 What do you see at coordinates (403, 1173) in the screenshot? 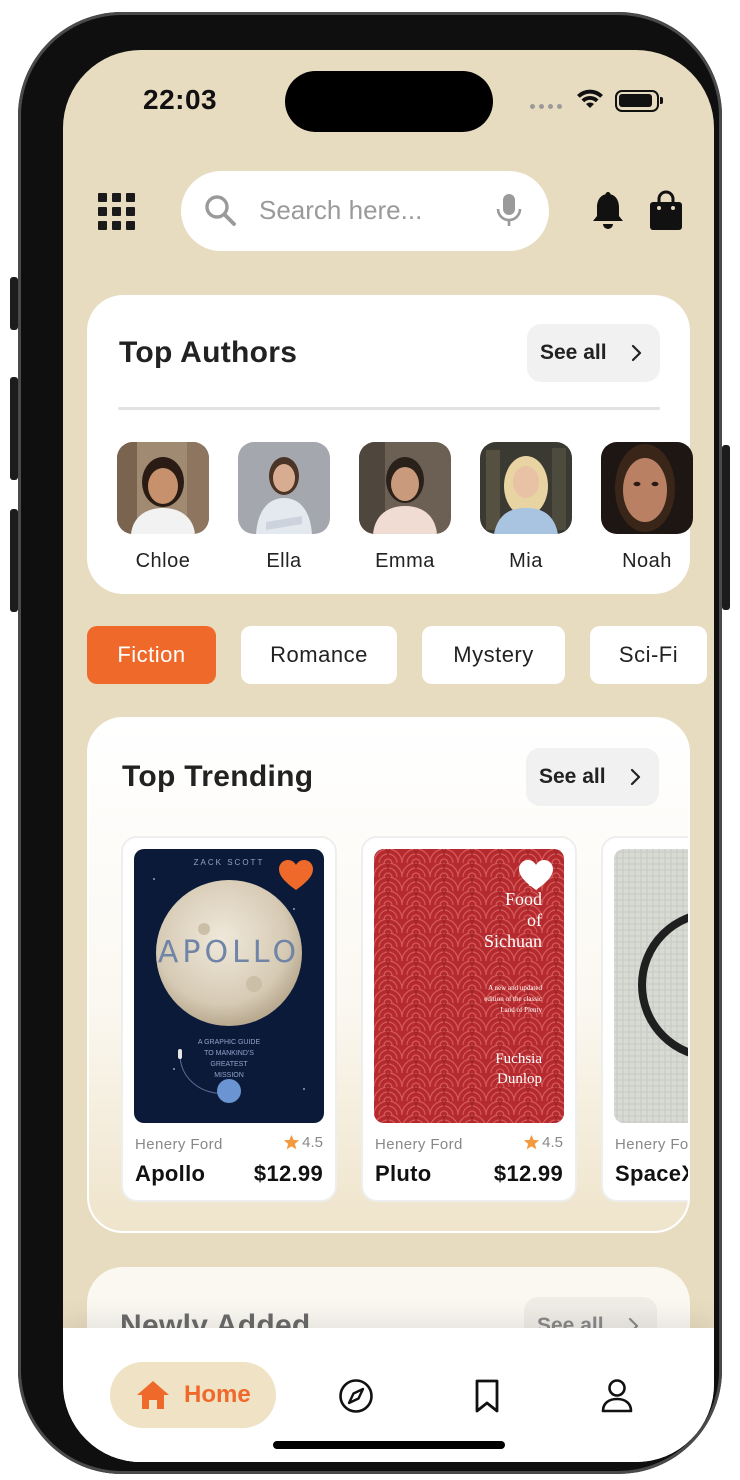
I see `book-title: Pluto` at bounding box center [403, 1173].